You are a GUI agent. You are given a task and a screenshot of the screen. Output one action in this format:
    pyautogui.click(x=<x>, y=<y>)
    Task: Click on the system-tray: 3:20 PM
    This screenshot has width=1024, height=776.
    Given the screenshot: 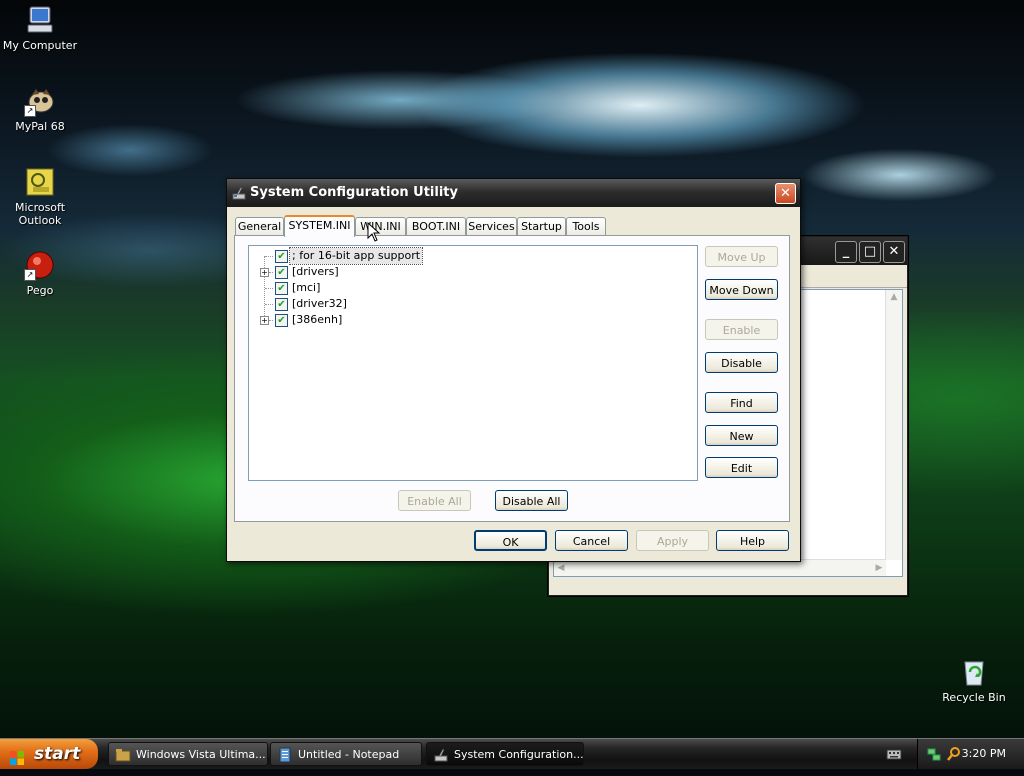 What is the action you would take?
    pyautogui.click(x=970, y=754)
    